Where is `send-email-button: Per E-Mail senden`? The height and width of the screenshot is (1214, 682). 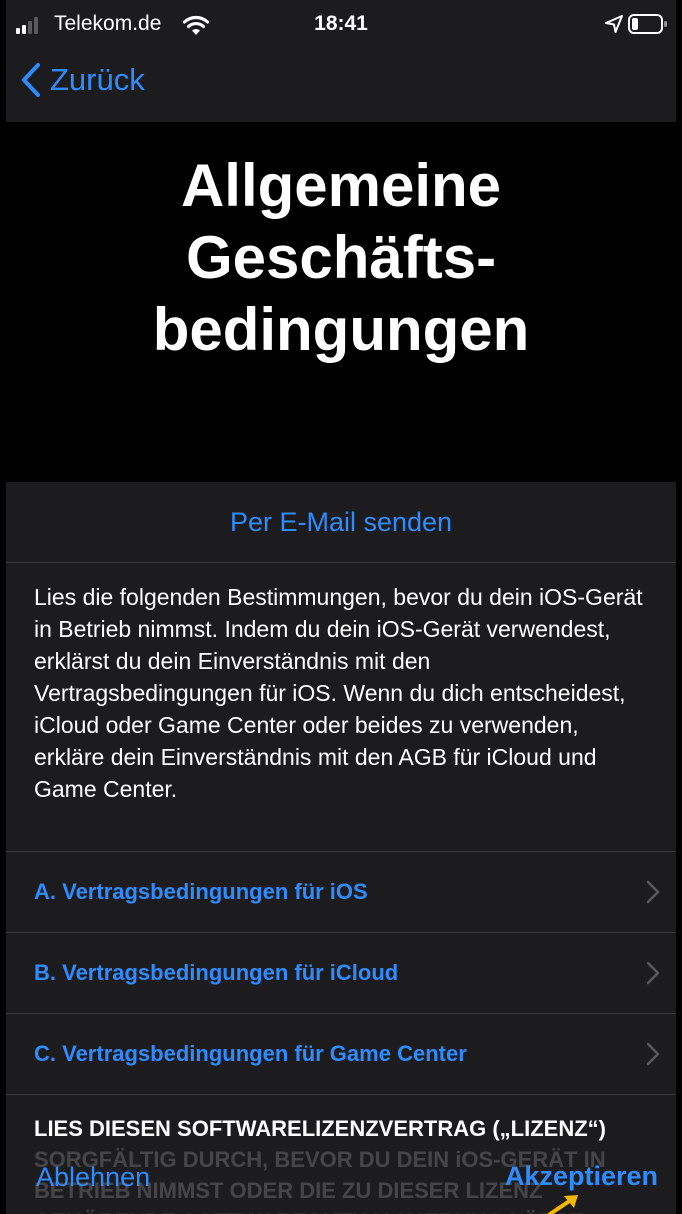 send-email-button: Per E-Mail senden is located at coordinates (341, 522).